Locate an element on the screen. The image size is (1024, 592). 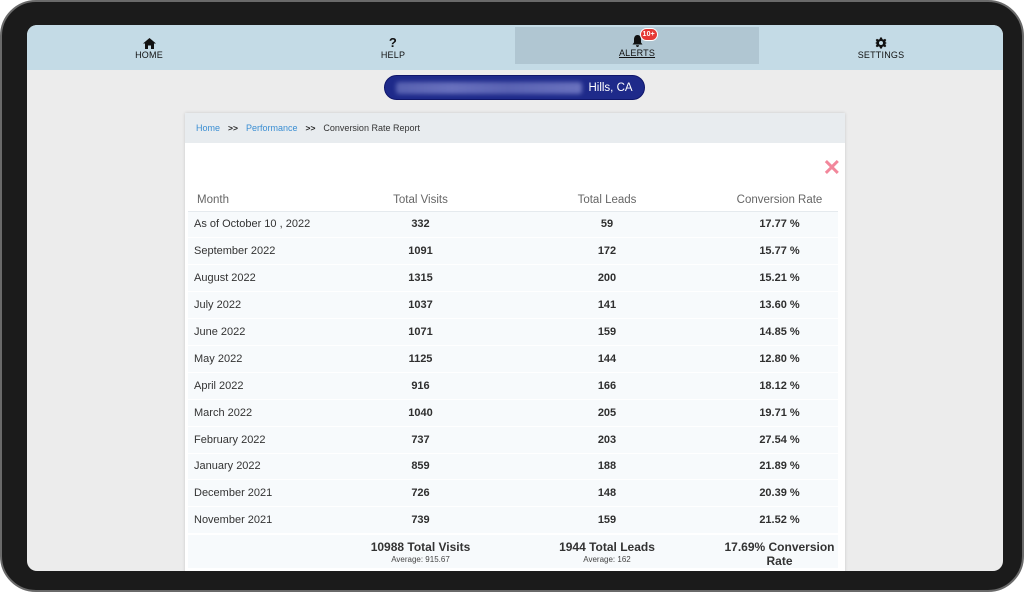
nav-settings-label: SETTINGS is located at coordinates (881, 55).